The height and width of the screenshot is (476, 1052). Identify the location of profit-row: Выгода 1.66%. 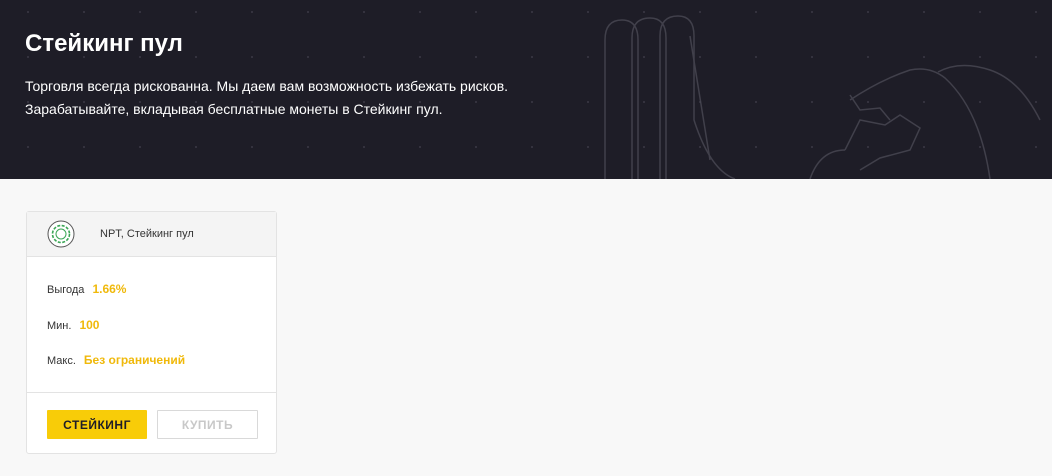
(86, 289).